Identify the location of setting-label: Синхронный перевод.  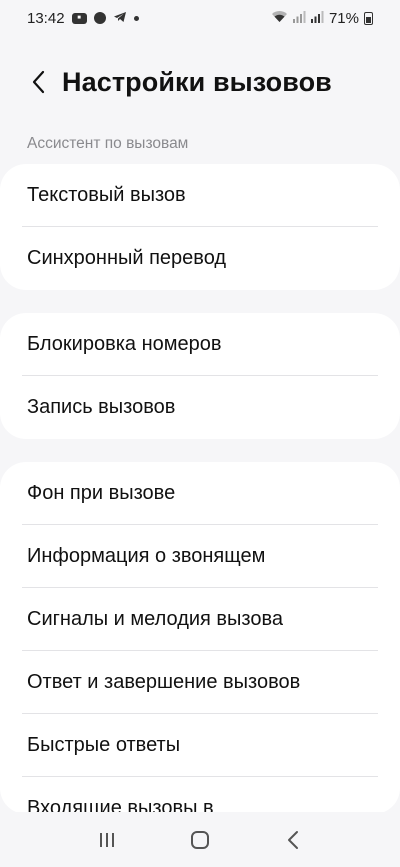
(127, 258).